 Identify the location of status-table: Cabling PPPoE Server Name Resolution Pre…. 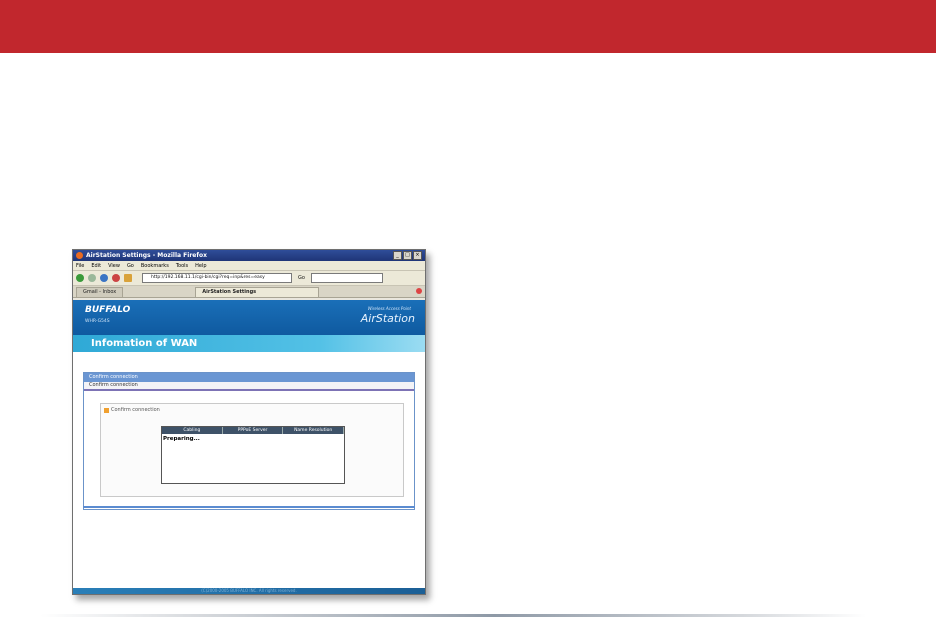
(253, 455).